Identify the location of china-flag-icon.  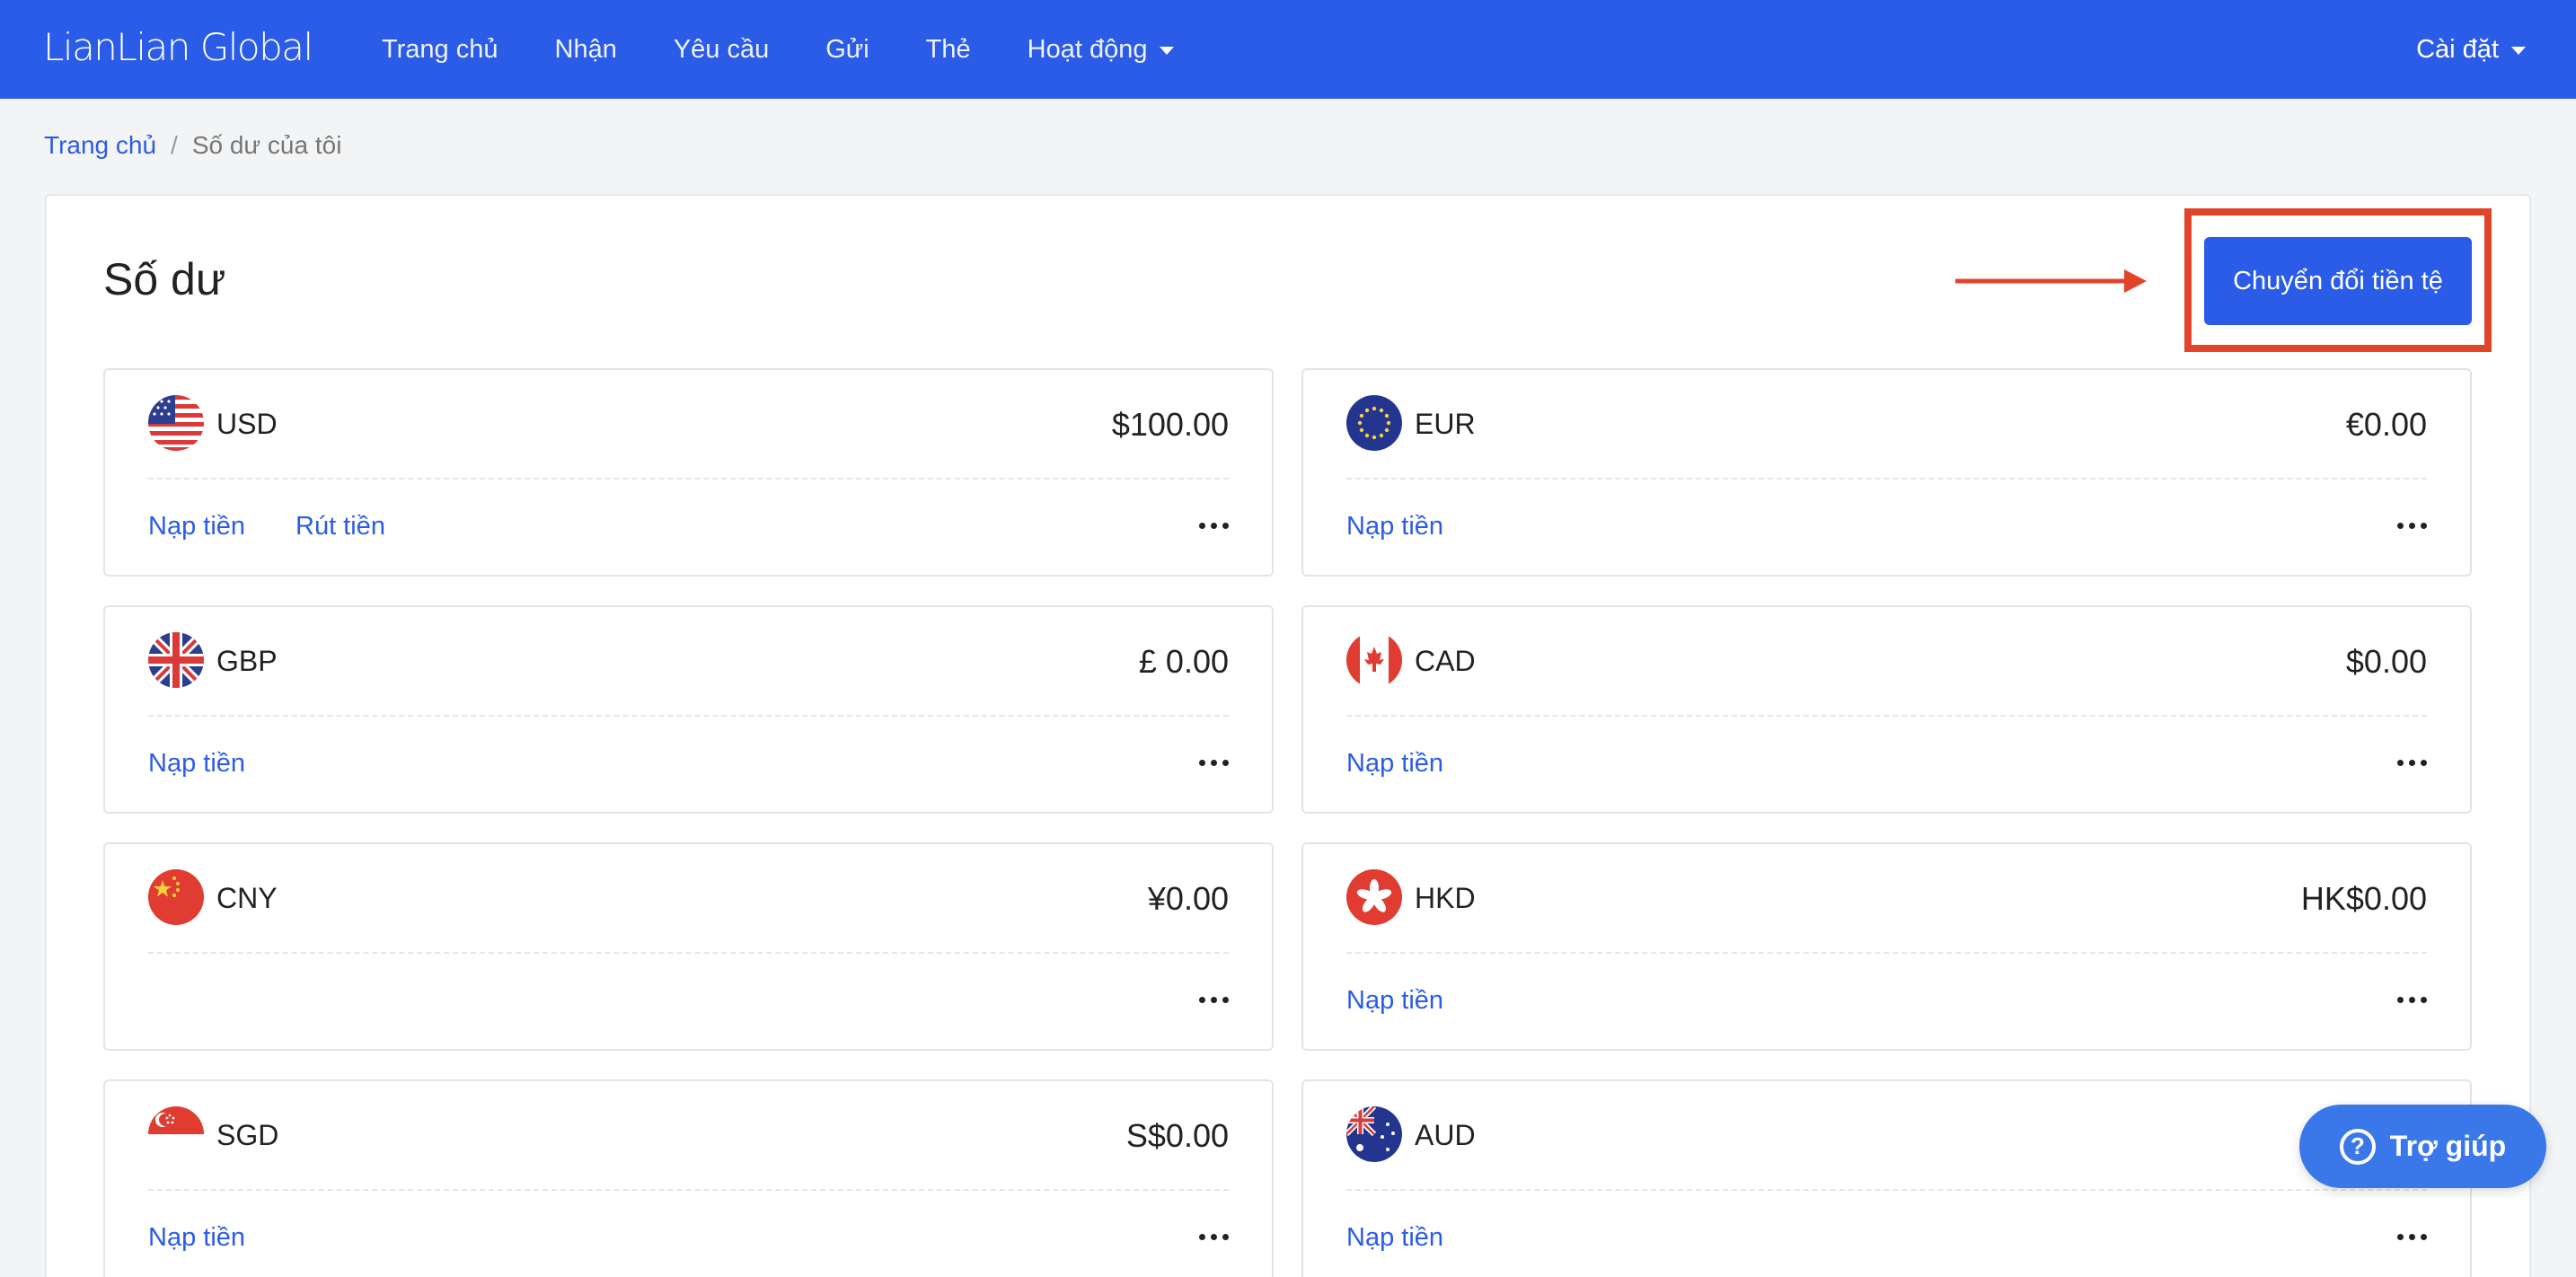
(176, 897).